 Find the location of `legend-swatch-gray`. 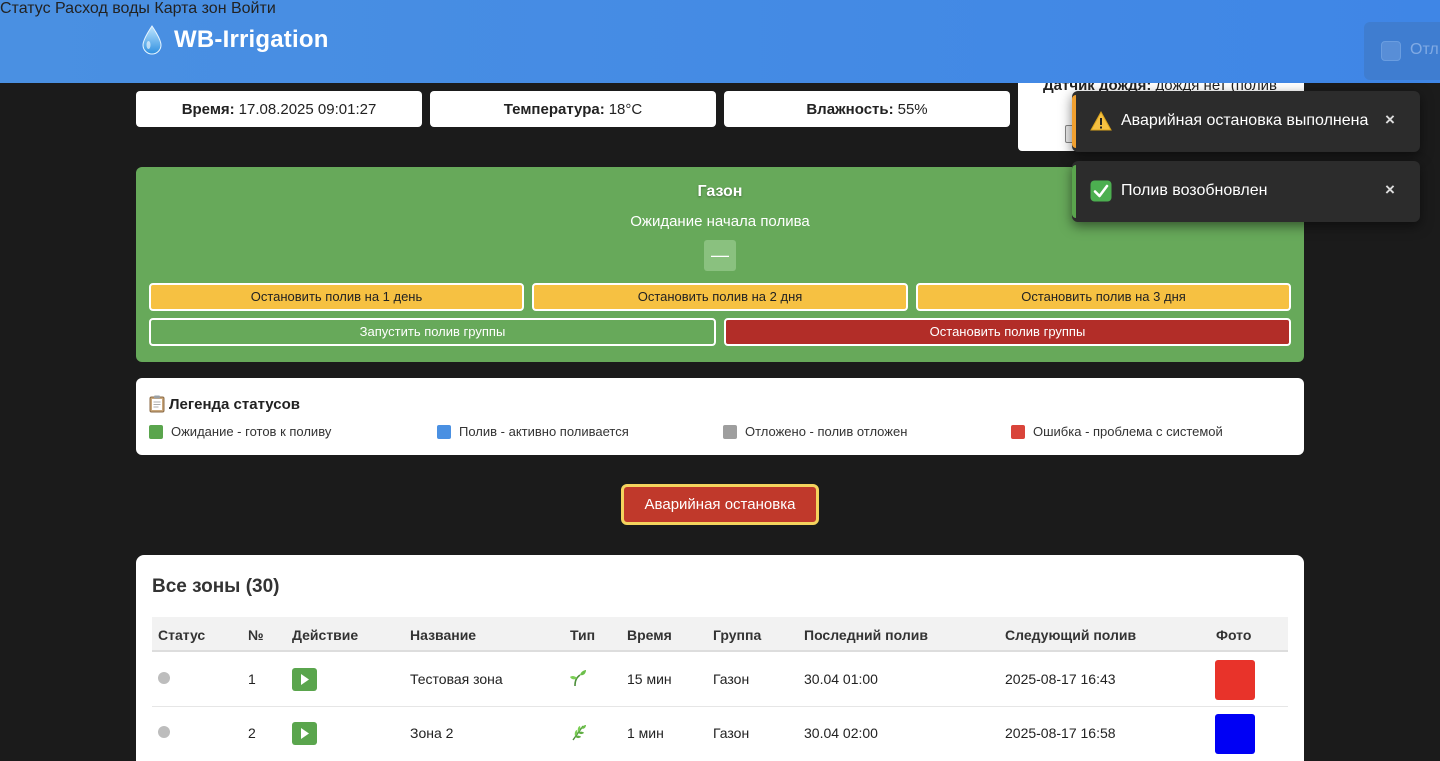

legend-swatch-gray is located at coordinates (730, 431).